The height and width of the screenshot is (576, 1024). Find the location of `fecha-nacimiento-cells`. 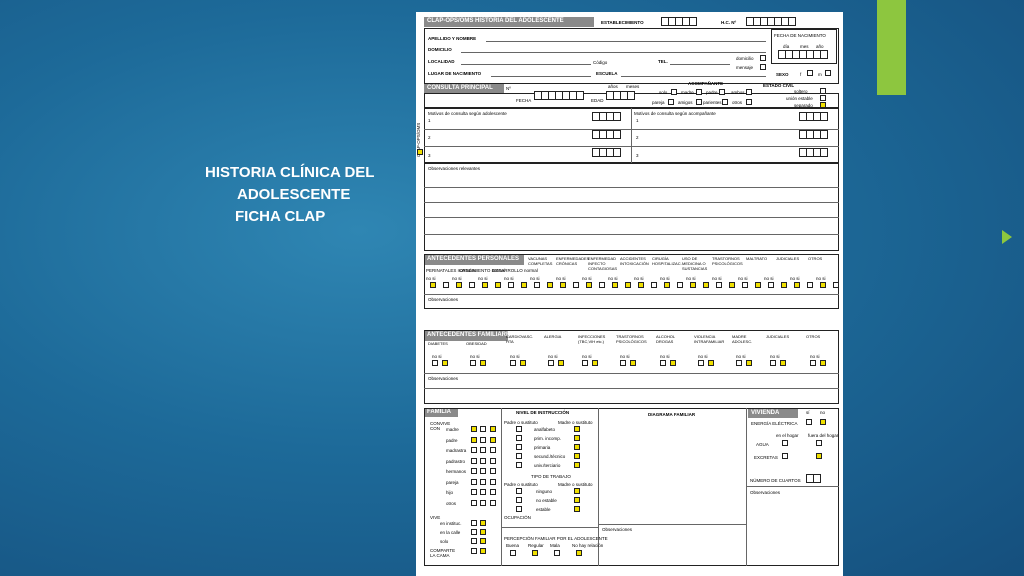

fecha-nacimiento-cells is located at coordinates (803, 54).